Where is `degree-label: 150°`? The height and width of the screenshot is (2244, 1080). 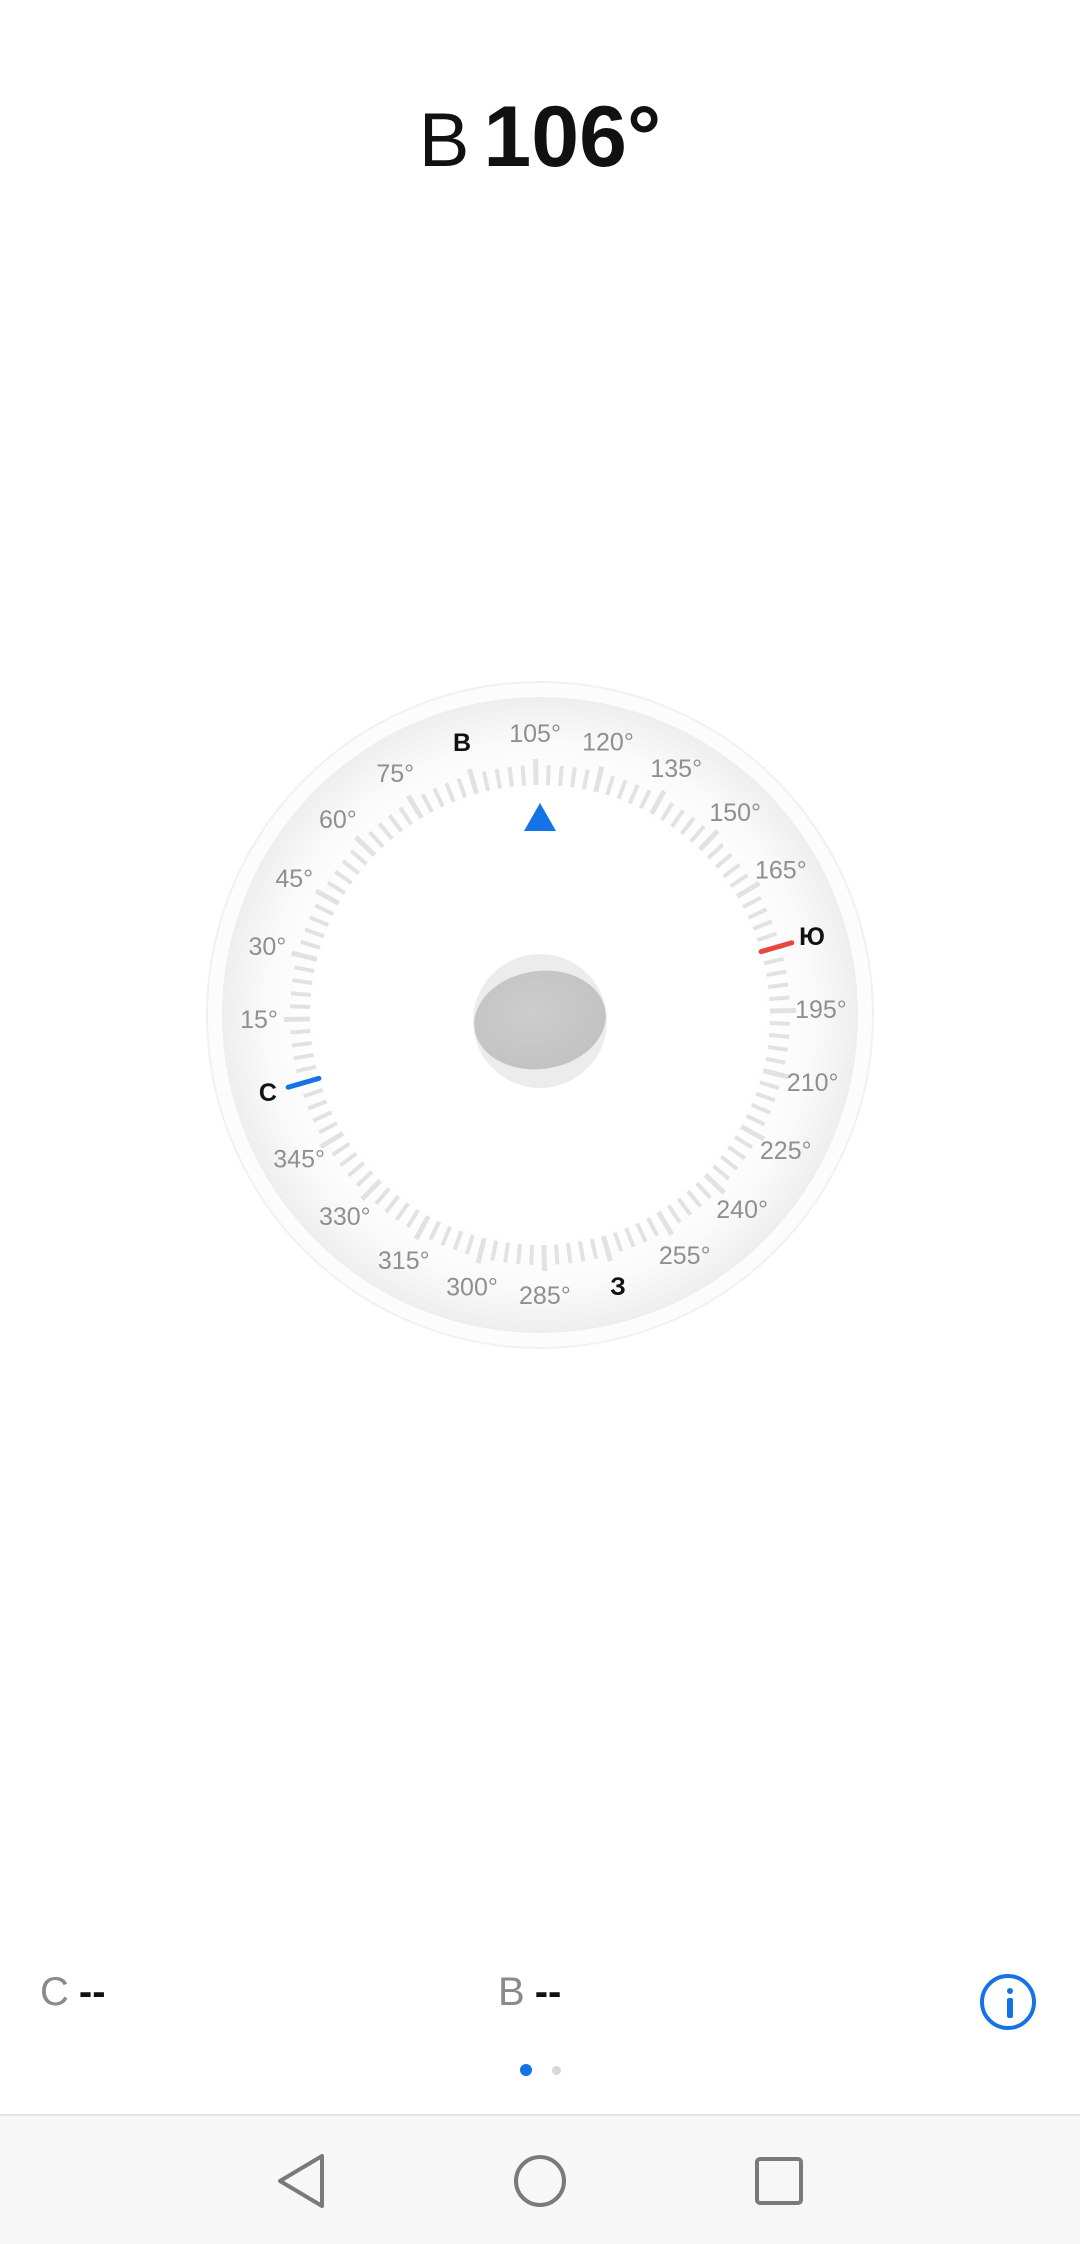
degree-label: 150° is located at coordinates (735, 813).